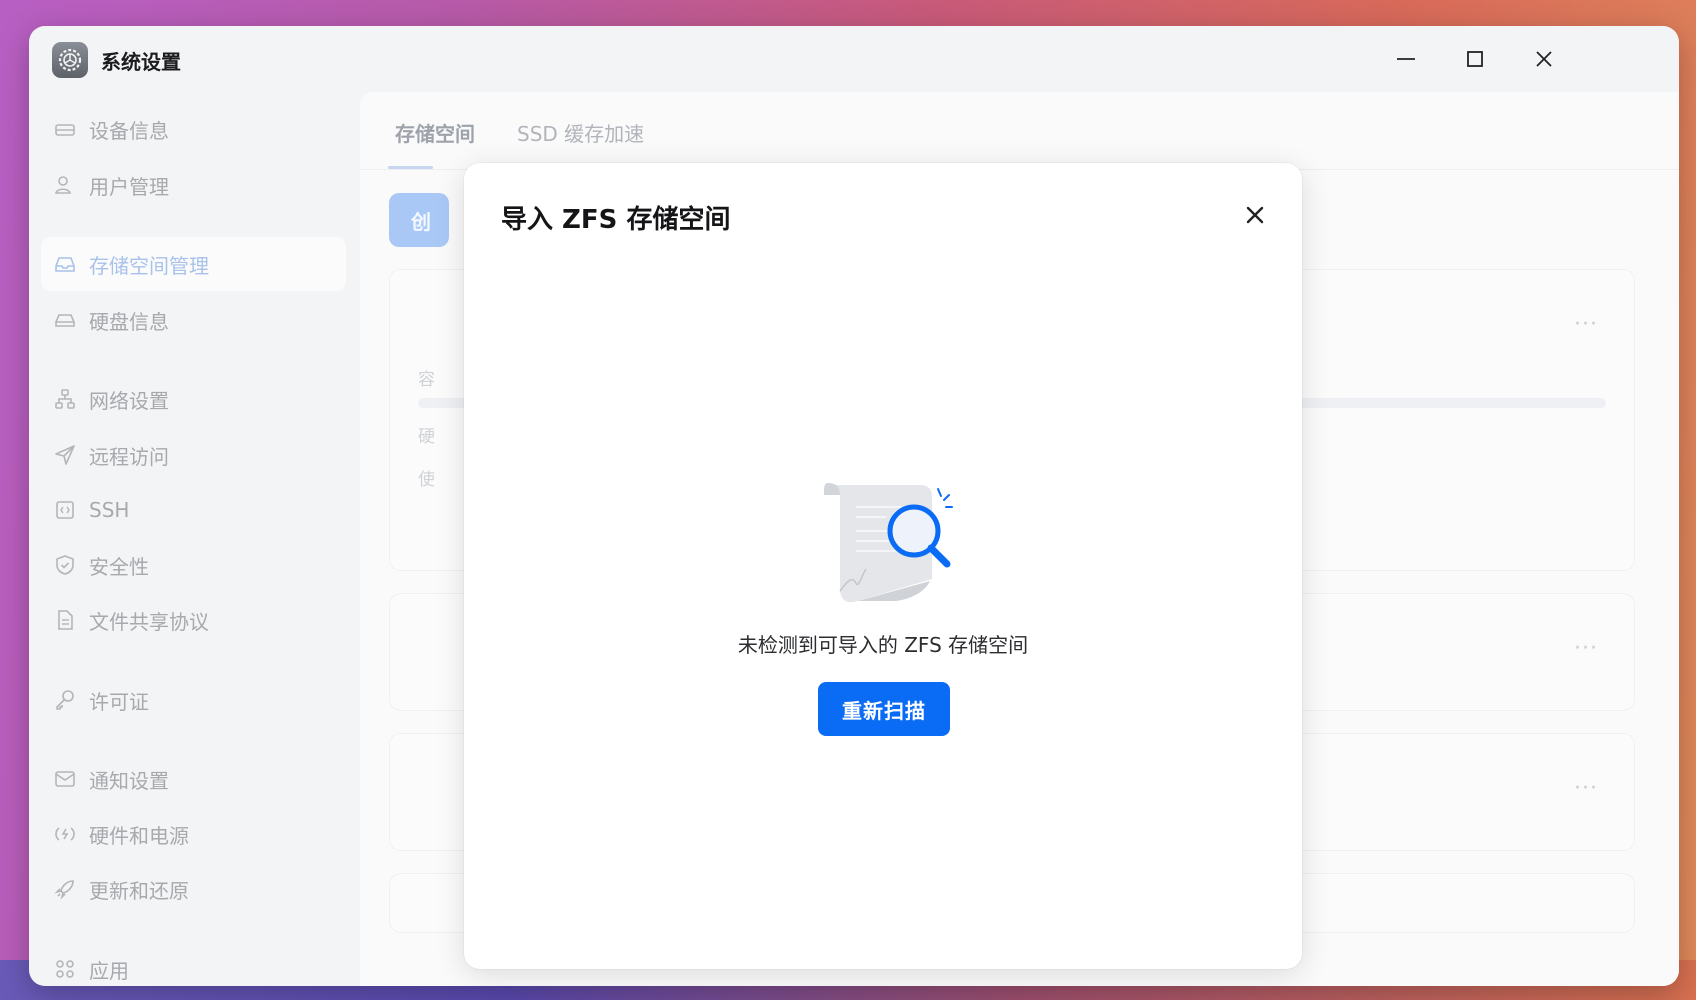  I want to click on storage-icon, so click(65, 264).